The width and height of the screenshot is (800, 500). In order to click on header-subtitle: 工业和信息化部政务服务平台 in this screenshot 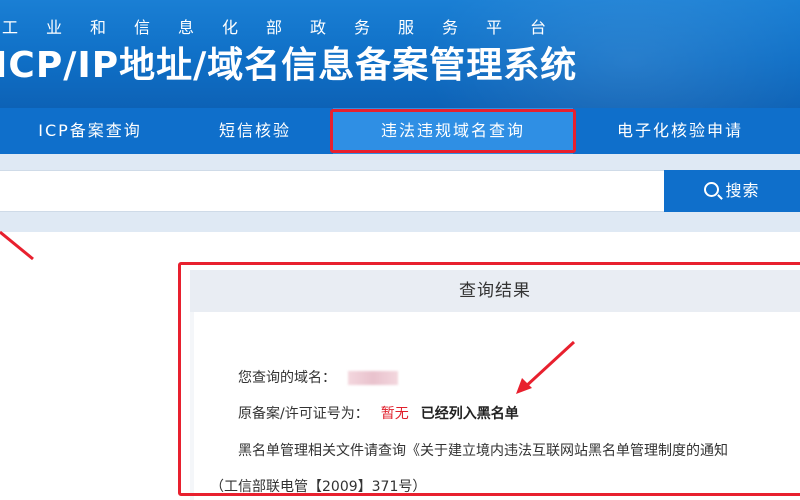, I will do `click(288, 27)`.